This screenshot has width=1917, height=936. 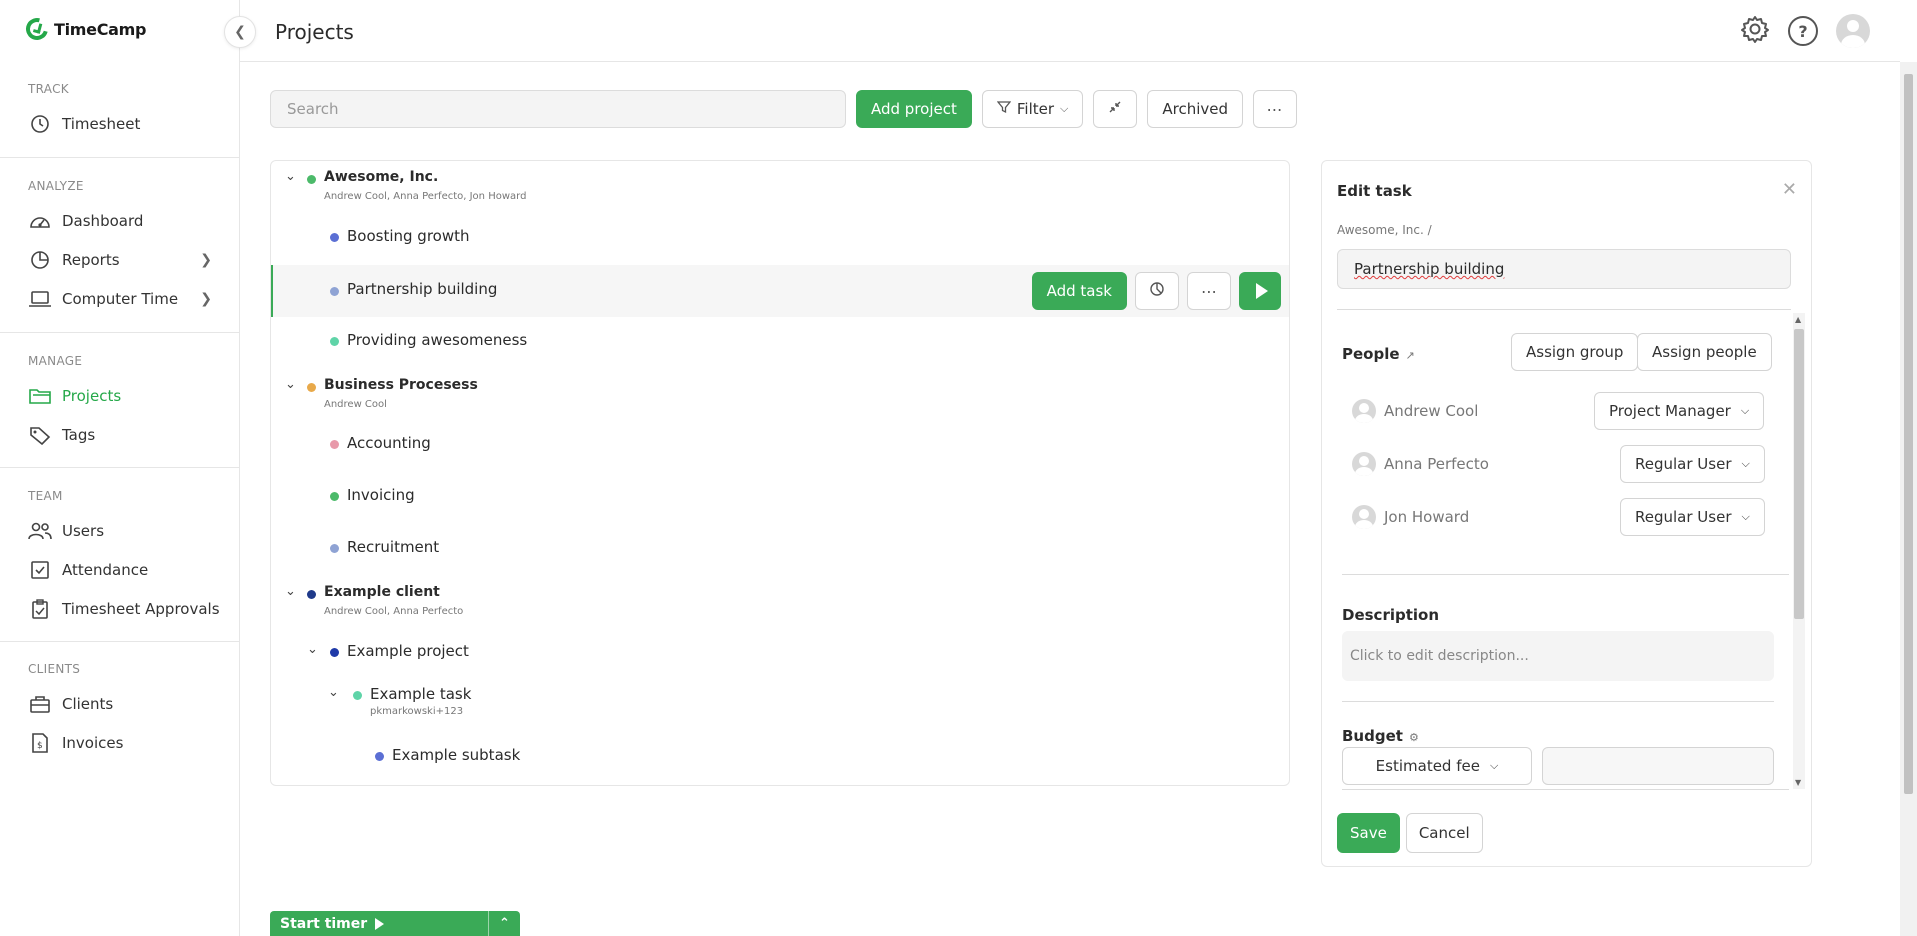 I want to click on task-row: Invoicing, so click(x=780, y=496).